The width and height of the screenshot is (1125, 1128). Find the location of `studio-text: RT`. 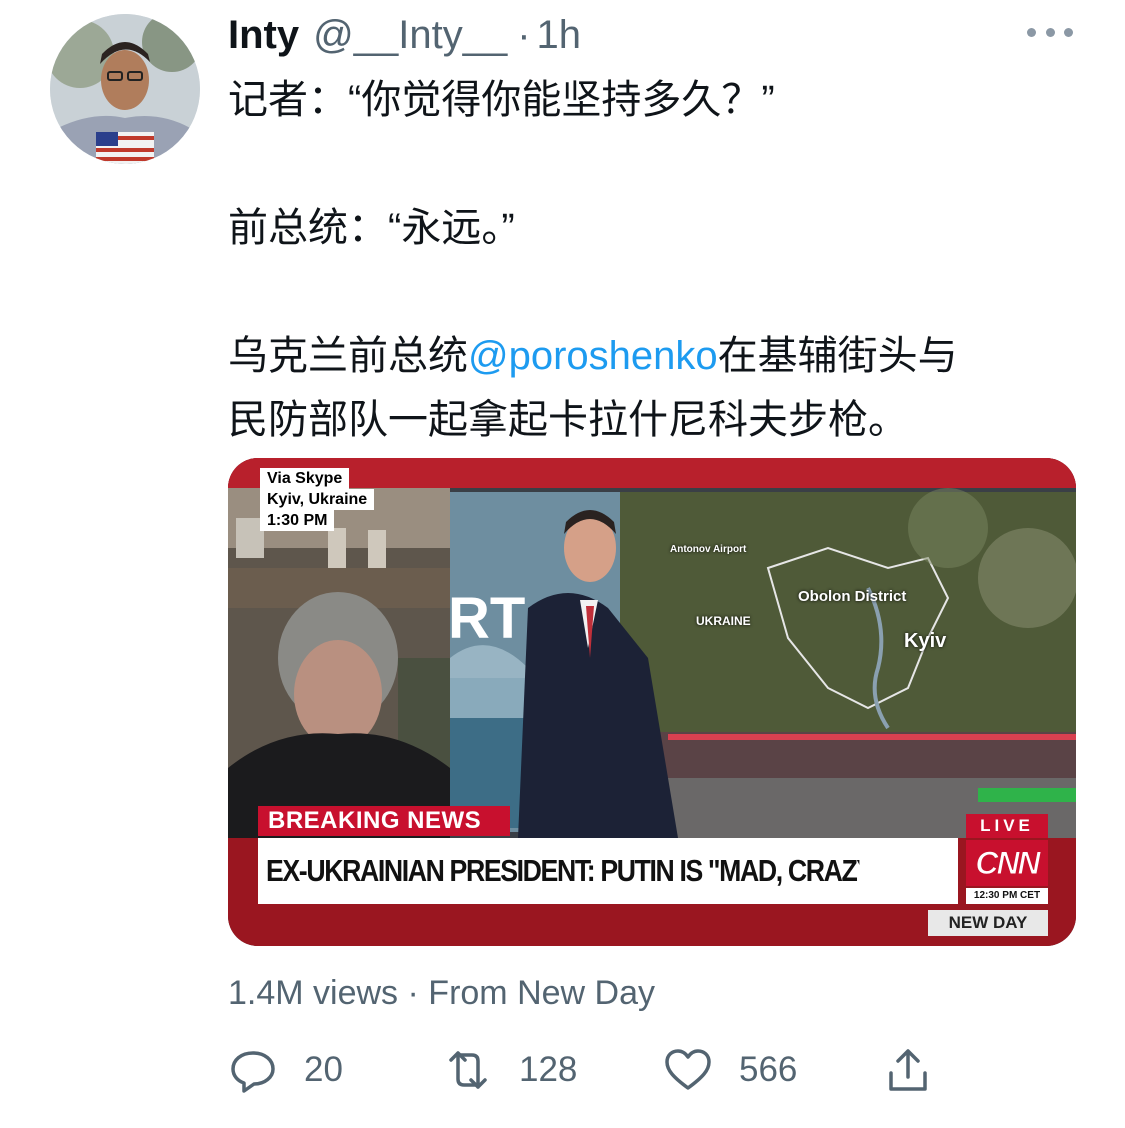

studio-text: RT is located at coordinates (486, 618).